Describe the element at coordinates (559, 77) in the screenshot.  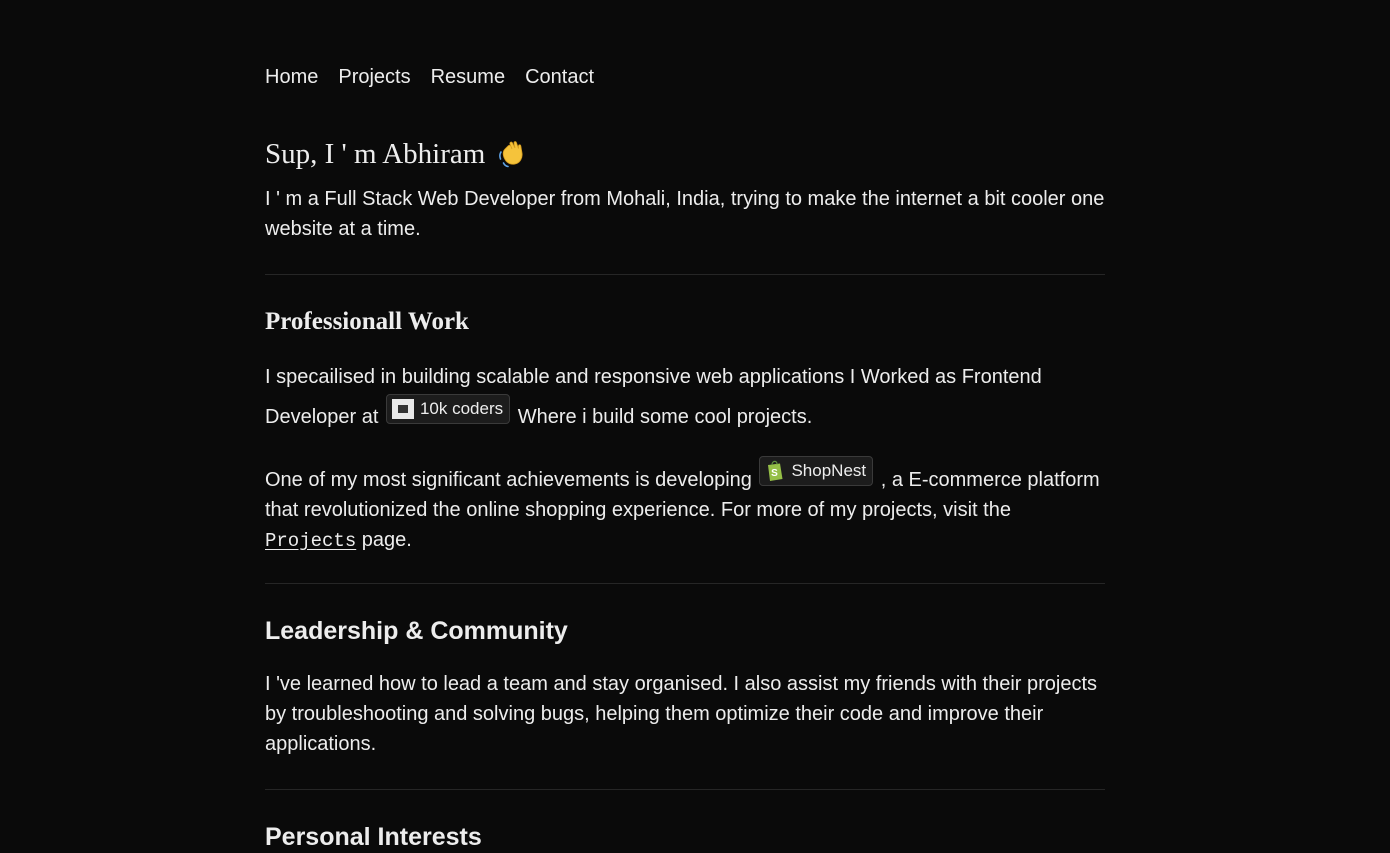
I see `nav-contact-link: Contact` at that location.